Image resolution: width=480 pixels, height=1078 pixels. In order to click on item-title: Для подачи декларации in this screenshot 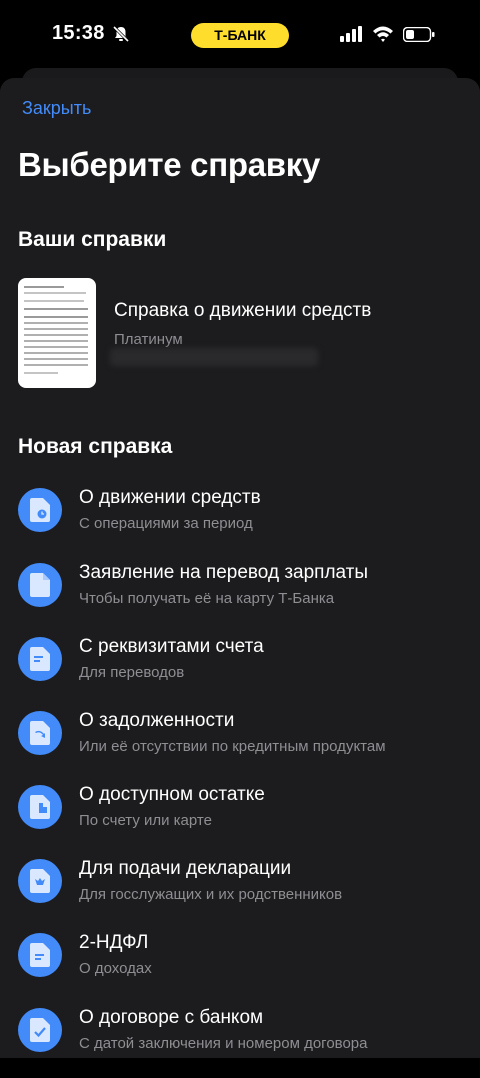, I will do `click(185, 868)`.